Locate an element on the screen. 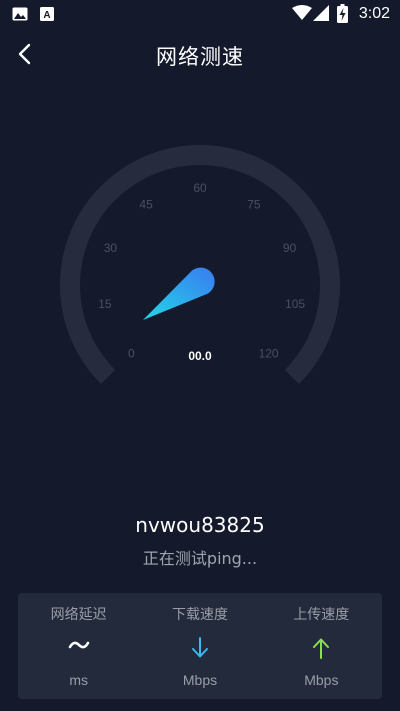 This screenshot has width=400, height=711. gauge-tick-label: 120 is located at coordinates (269, 354).